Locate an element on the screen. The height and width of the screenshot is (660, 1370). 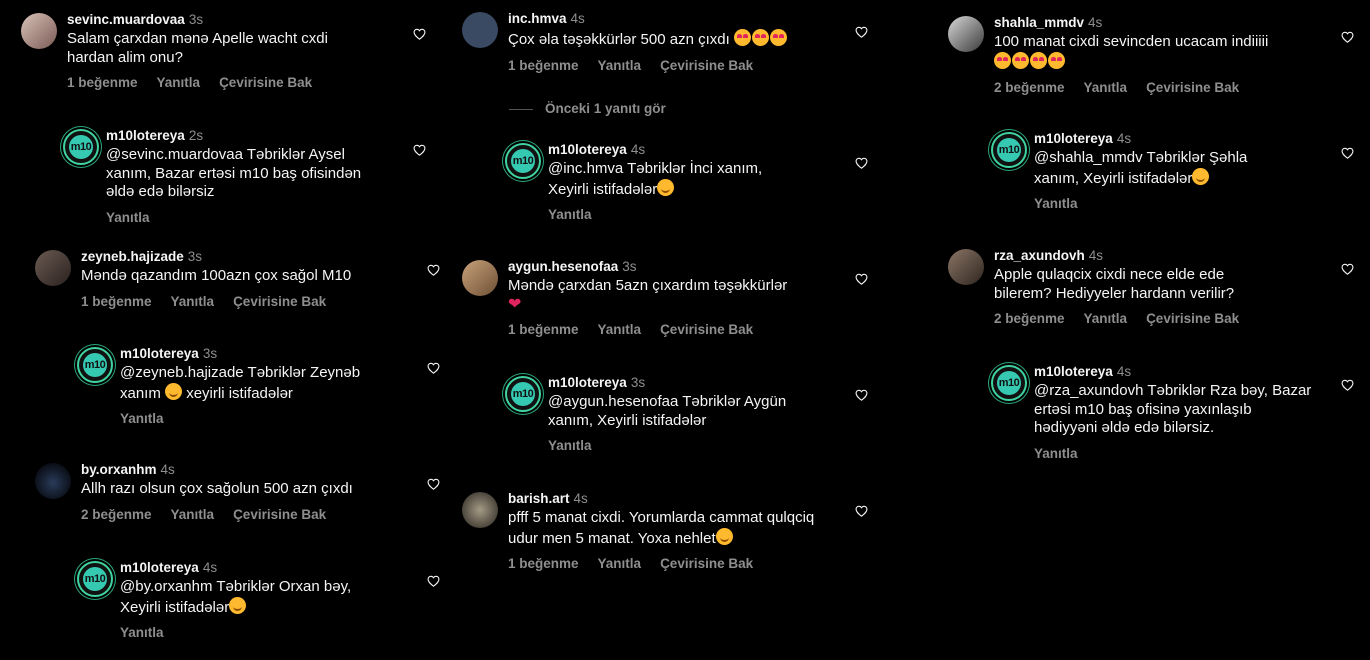
timestamp: 2s is located at coordinates (196, 135).